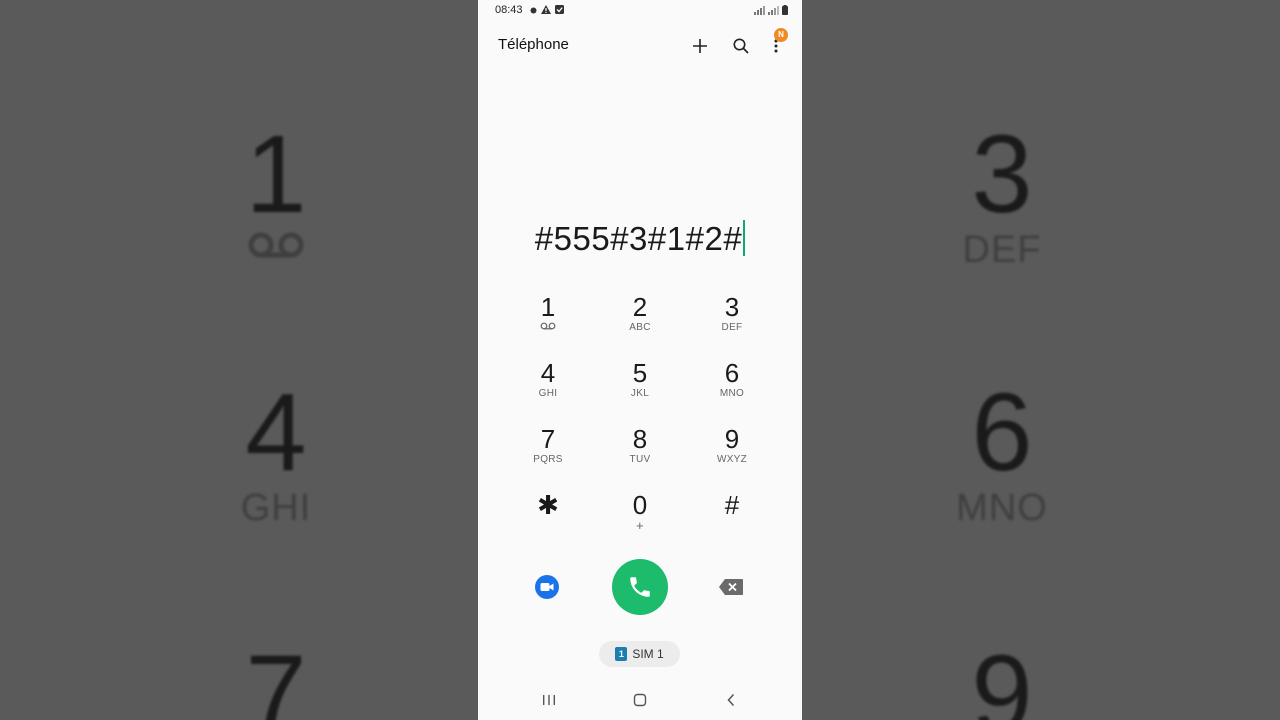 Image resolution: width=1280 pixels, height=720 pixels. Describe the element at coordinates (546, 11) in the screenshot. I see `warning-icon` at that location.